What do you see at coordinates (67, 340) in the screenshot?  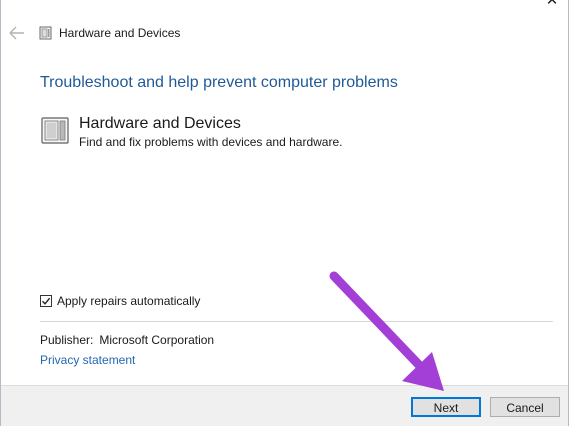 I see `publisher-label: Publisher:` at bounding box center [67, 340].